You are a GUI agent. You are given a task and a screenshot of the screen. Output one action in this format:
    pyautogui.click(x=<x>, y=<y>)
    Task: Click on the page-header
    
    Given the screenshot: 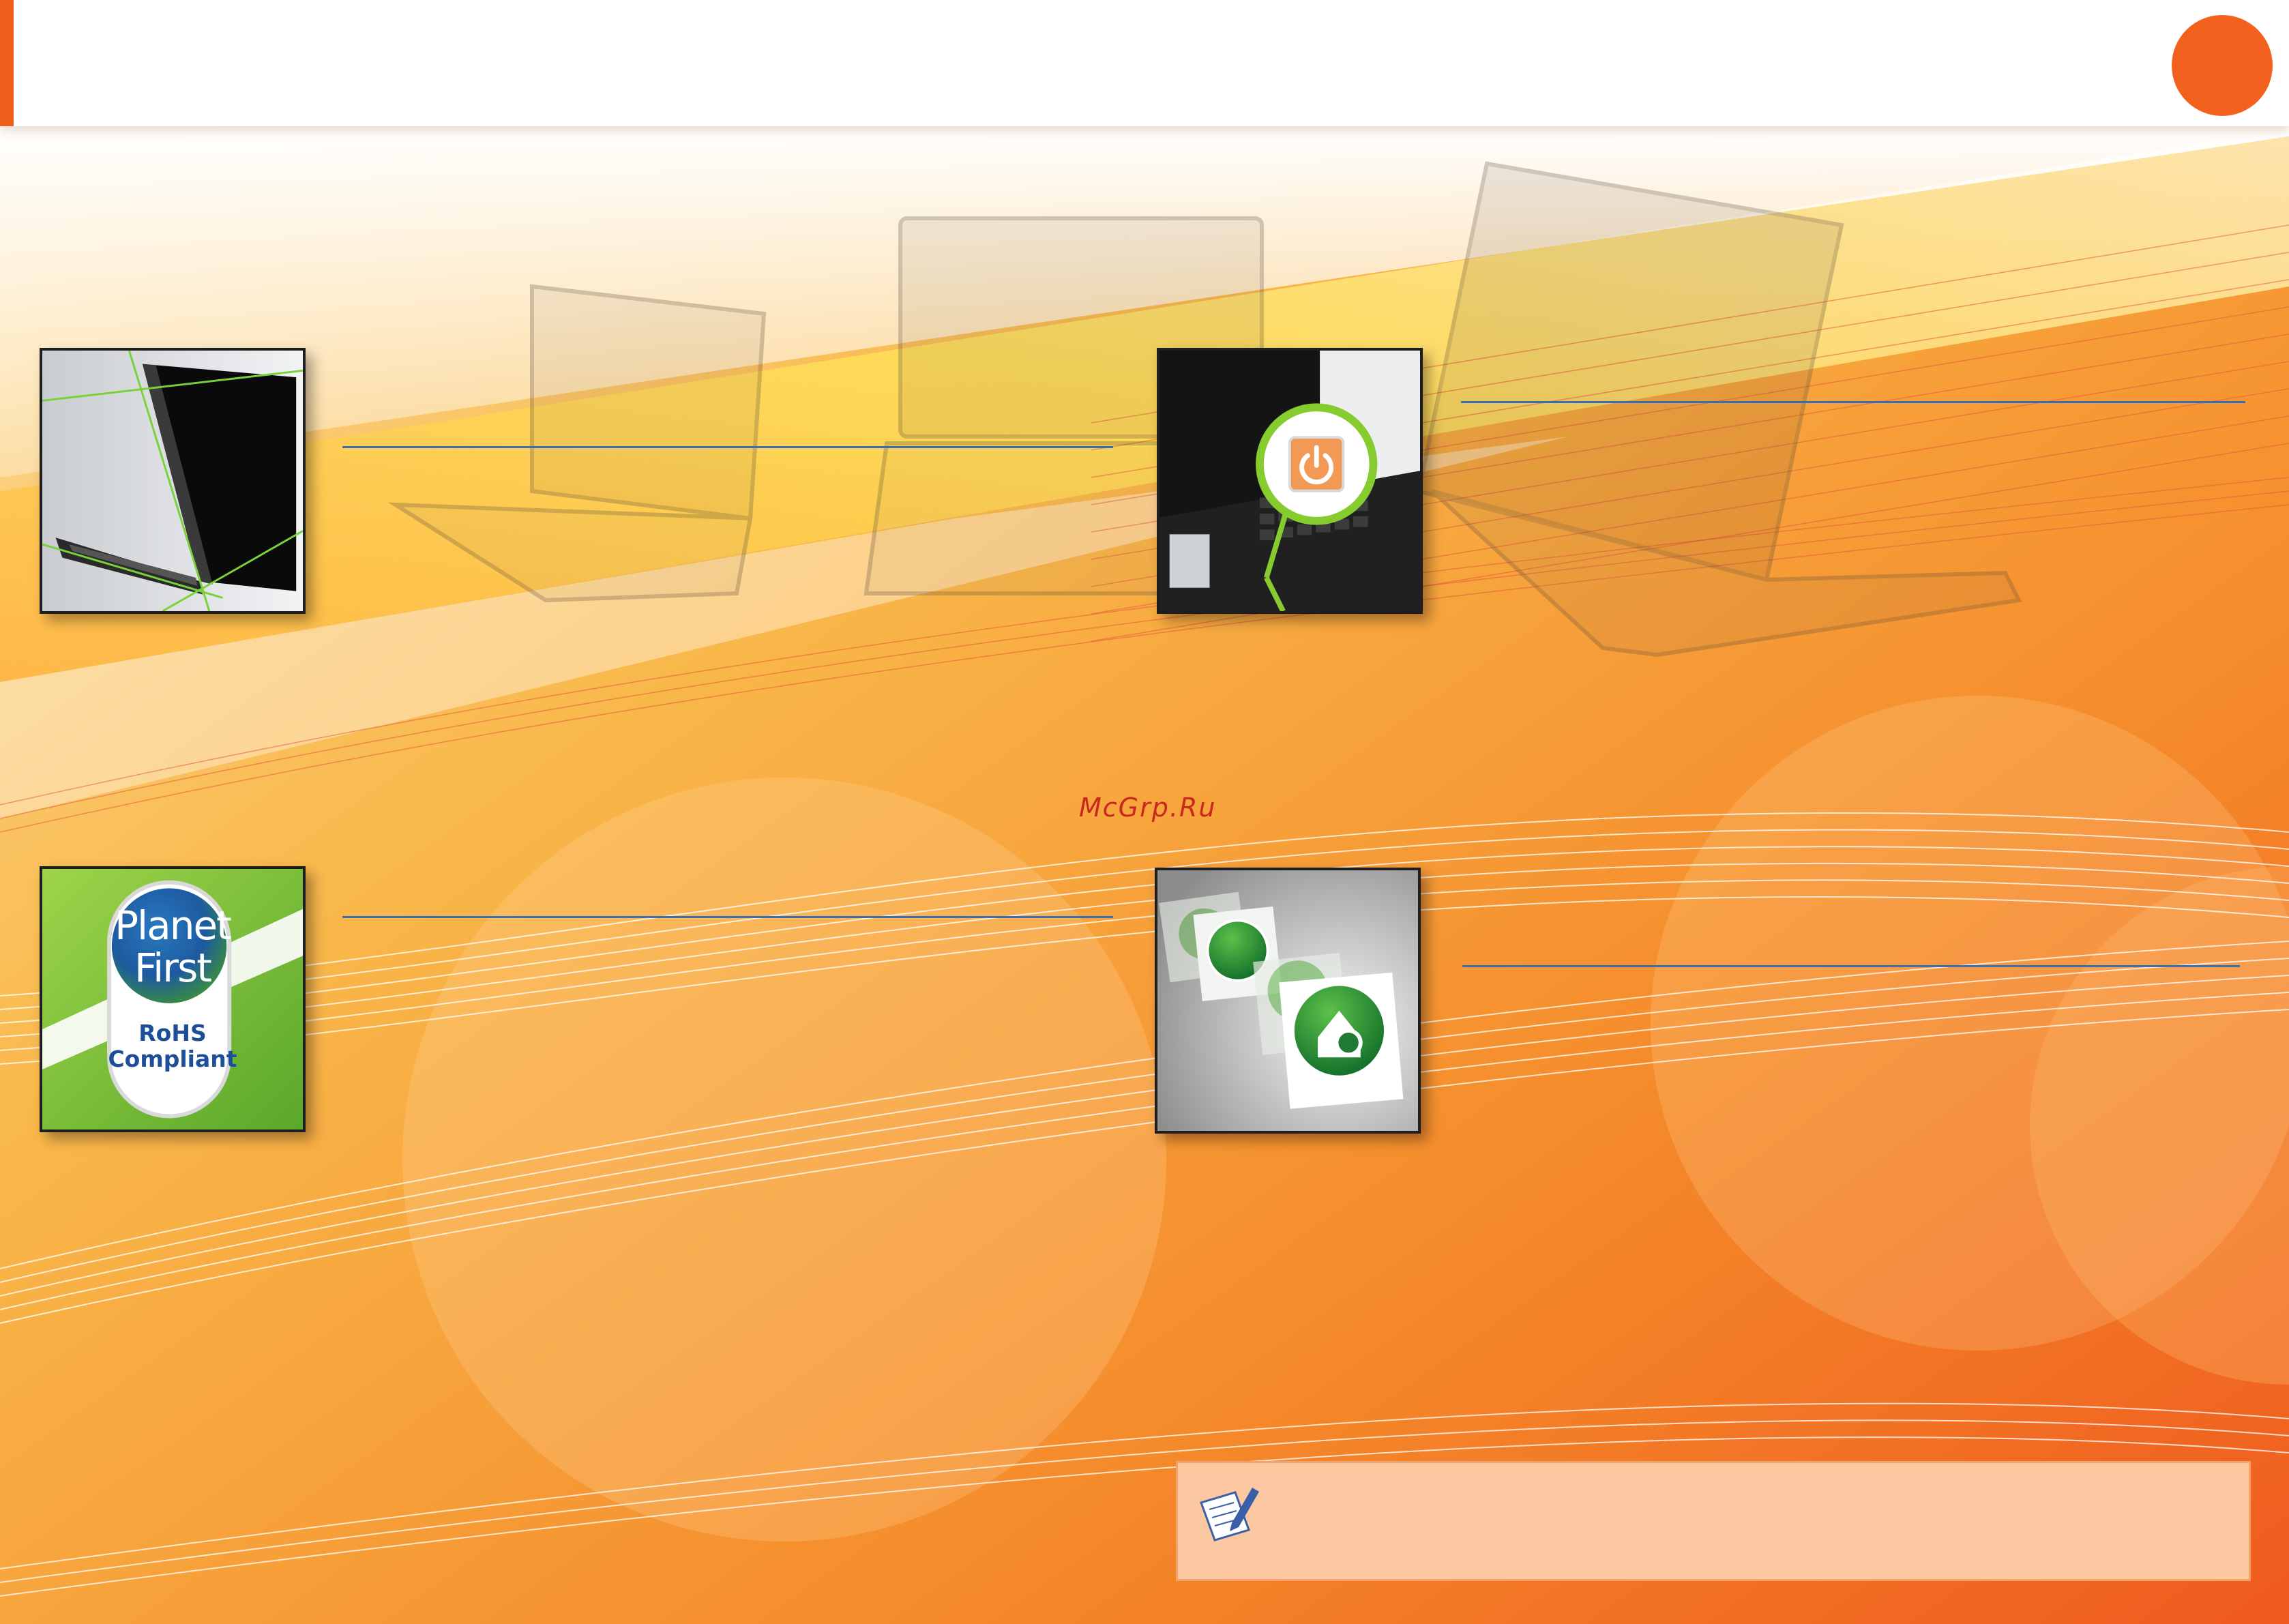 What is the action you would take?
    pyautogui.click(x=1144, y=63)
    